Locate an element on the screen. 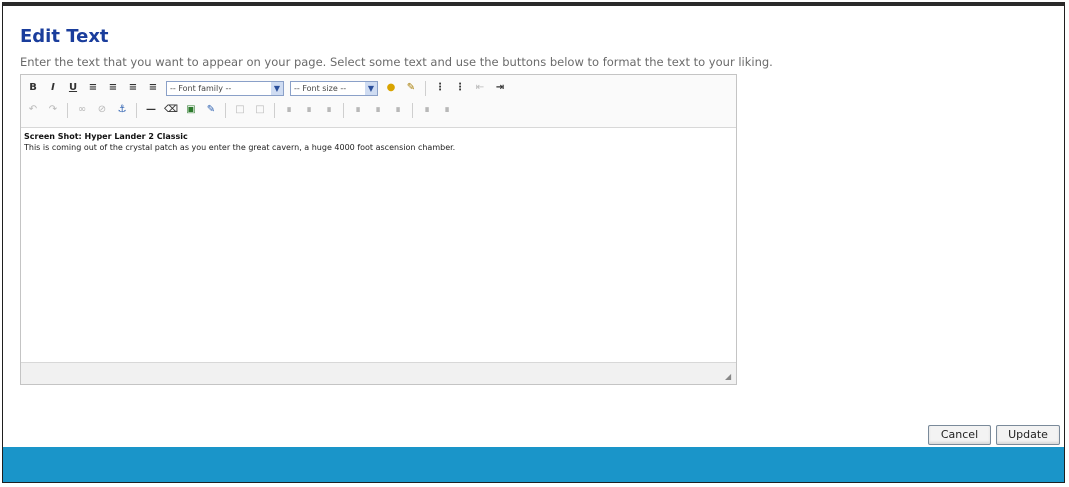 This screenshot has height=487, width=1069. footer-bar is located at coordinates (533, 464).